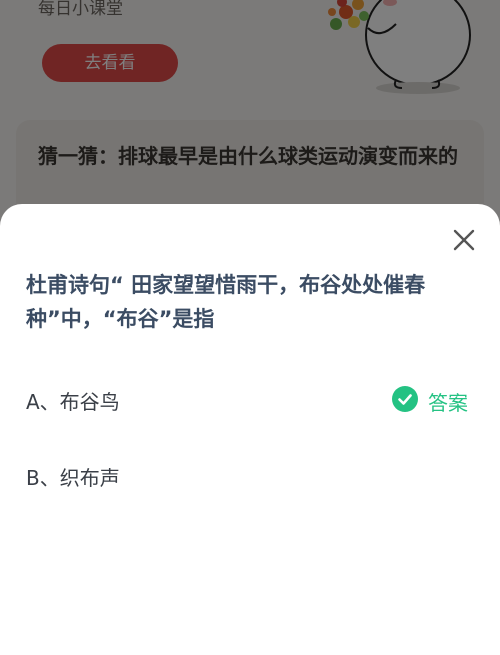 Image resolution: width=500 pixels, height=655 pixels. I want to click on option-a: A、布谷鸟, so click(73, 400).